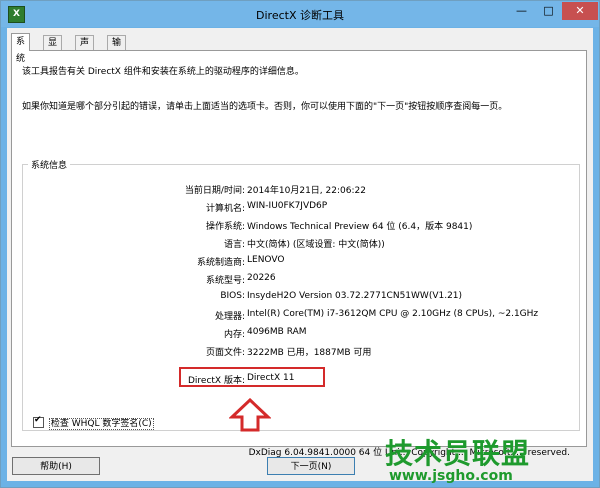 The height and width of the screenshot is (488, 600). I want to click on system-info-legend: 系统信息, so click(49, 164).